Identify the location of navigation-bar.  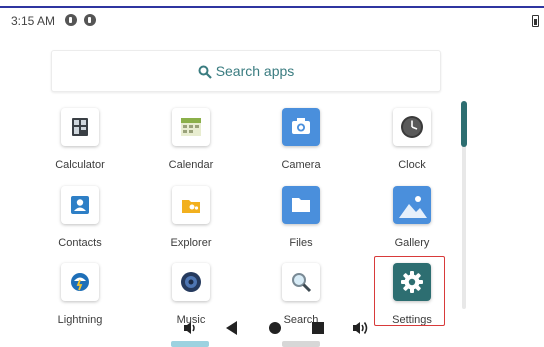
(275, 328).